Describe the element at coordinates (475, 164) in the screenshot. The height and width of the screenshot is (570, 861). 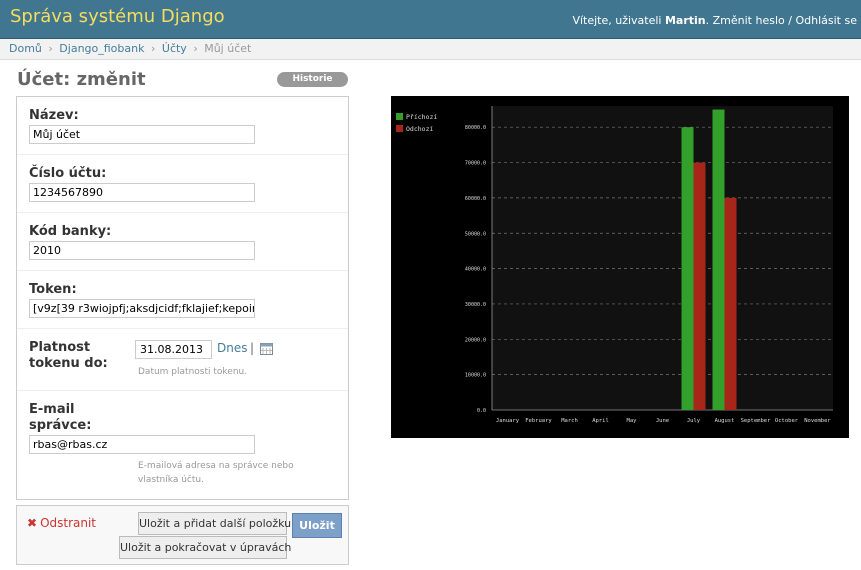
I see `y-tick-label: 70000.0` at that location.